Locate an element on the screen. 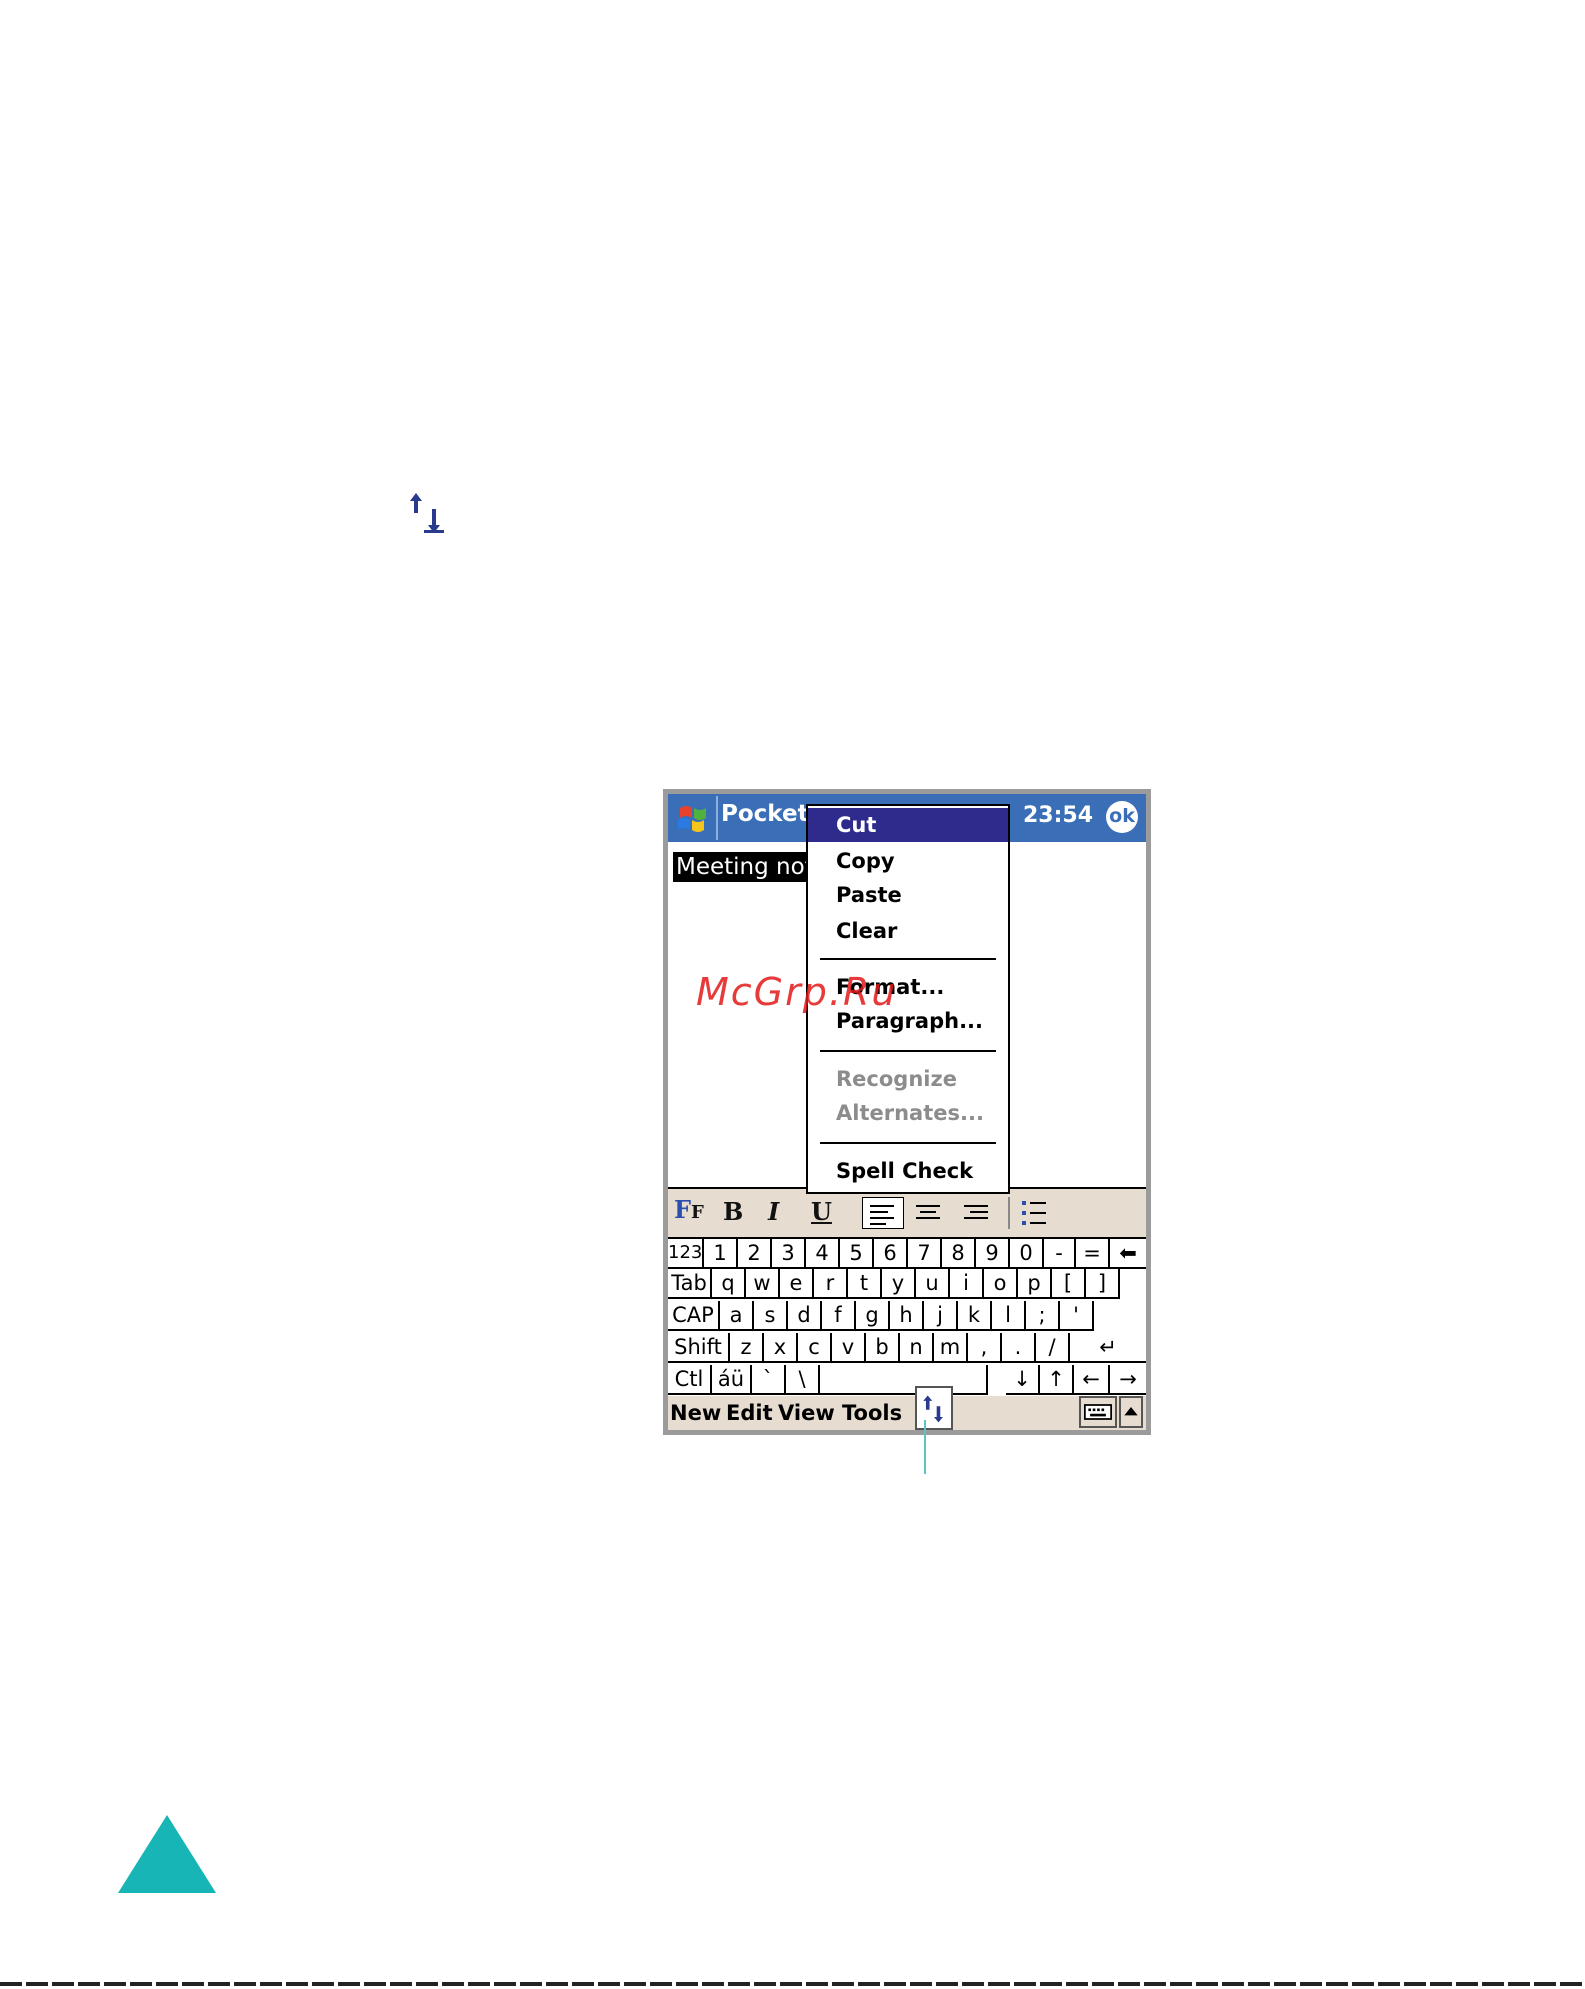  chevron-up-icon is located at coordinates (1131, 1412).